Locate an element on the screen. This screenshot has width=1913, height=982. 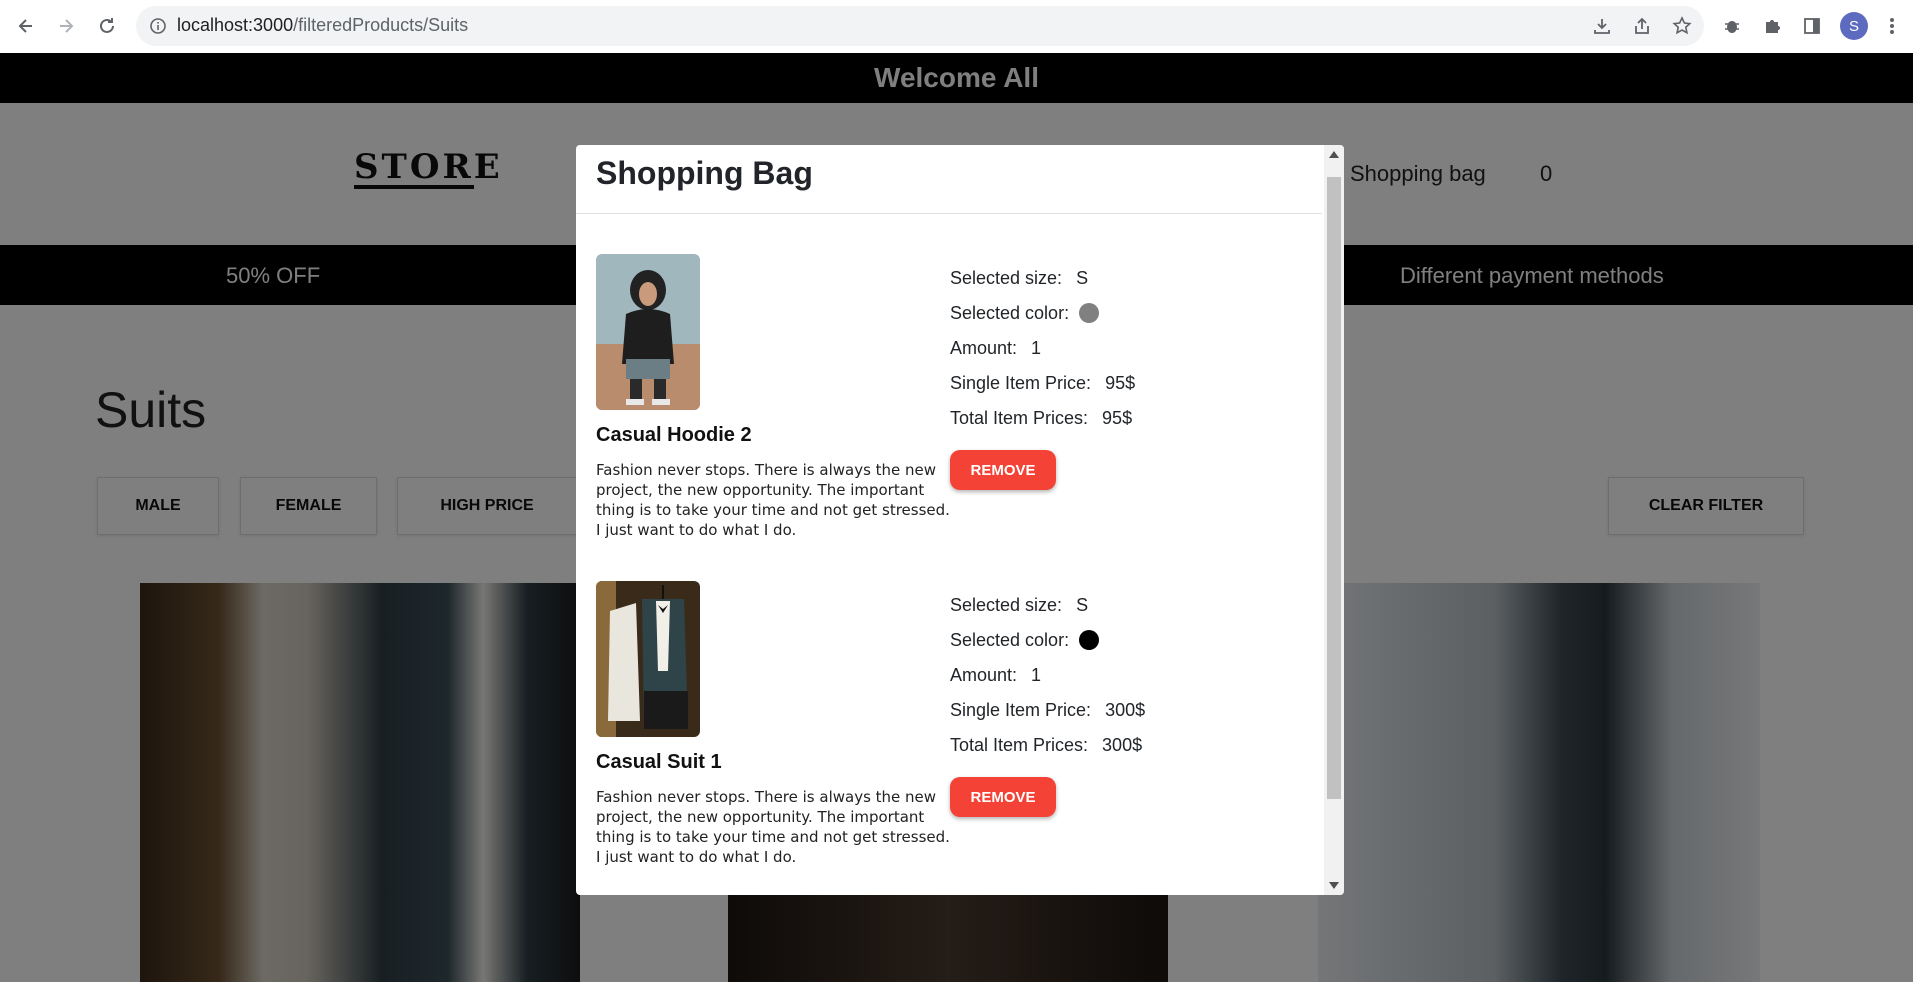
total-item-price: Total Item Prices: 95$ is located at coordinates (1041, 418).